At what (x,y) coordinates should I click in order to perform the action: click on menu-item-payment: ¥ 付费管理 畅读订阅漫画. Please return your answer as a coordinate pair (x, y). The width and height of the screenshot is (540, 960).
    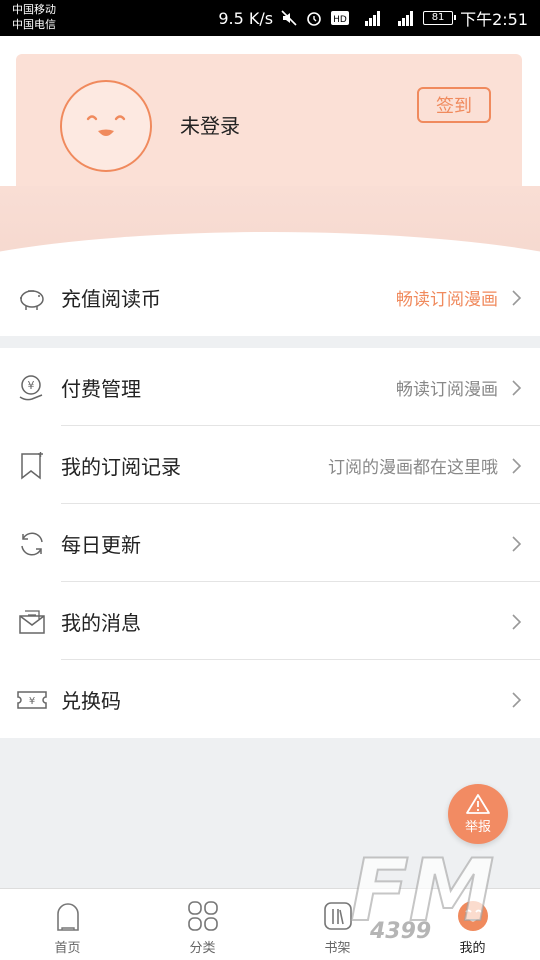
    Looking at the image, I should click on (270, 387).